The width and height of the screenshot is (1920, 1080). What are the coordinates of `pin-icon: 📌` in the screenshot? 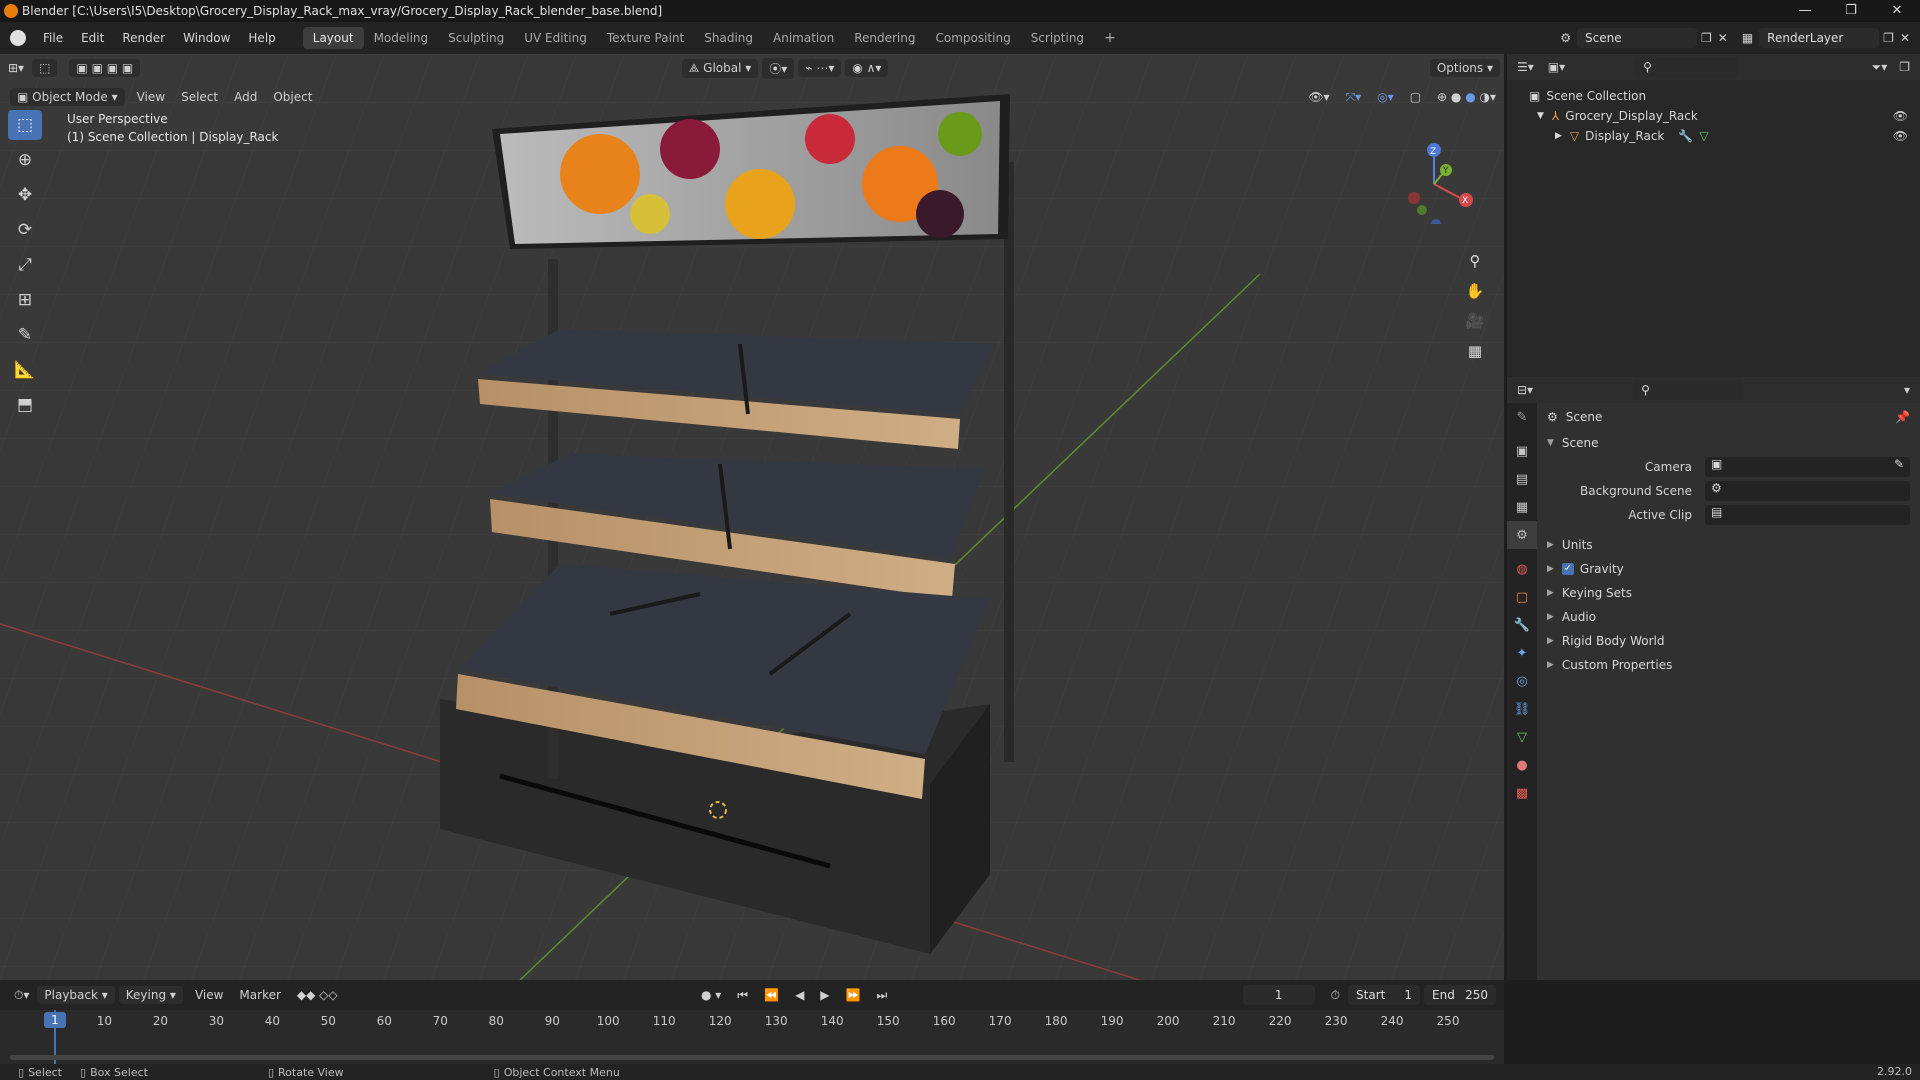 It's located at (1902, 417).